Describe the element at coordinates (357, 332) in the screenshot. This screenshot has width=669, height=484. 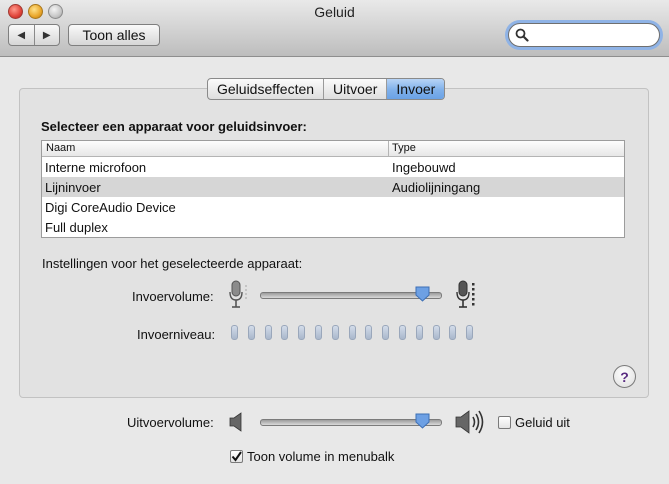
I see `input-level-meter` at that location.